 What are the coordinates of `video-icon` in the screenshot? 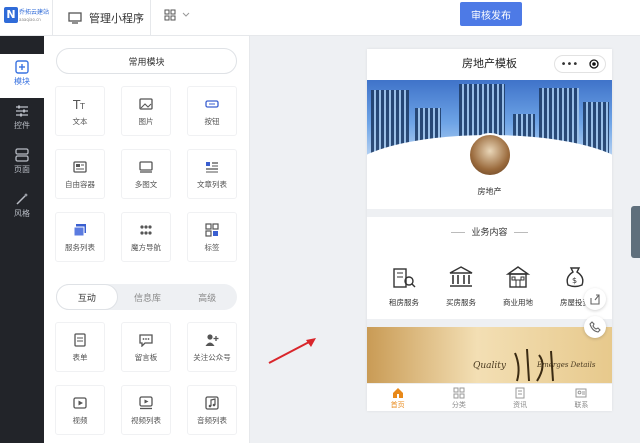 It's located at (80, 403).